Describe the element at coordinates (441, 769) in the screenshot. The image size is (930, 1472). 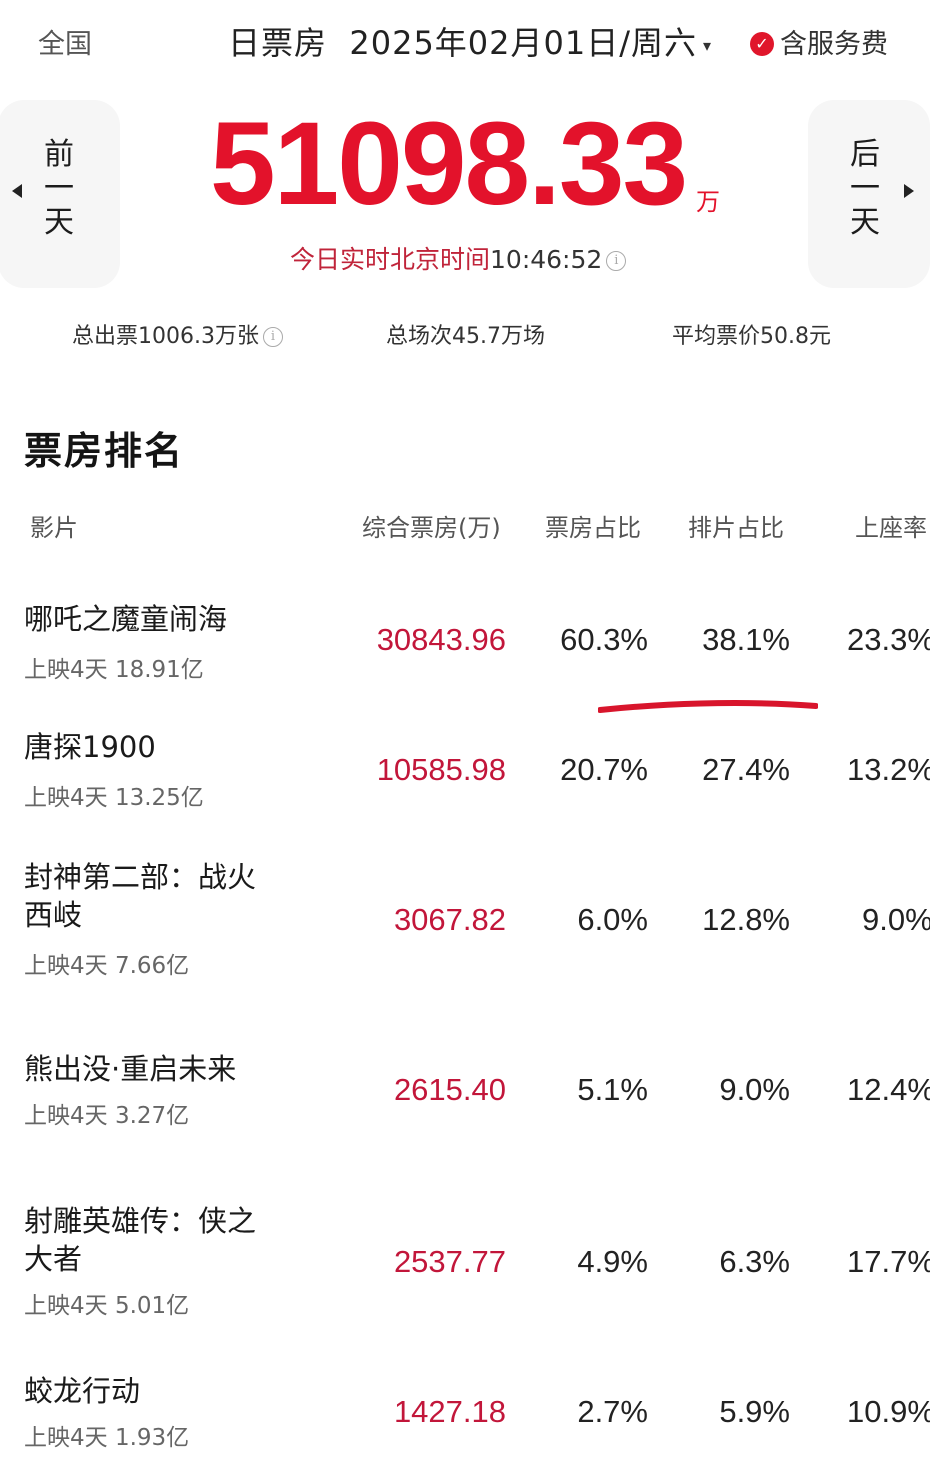
I see `box-office-value: 10585.98` at that location.